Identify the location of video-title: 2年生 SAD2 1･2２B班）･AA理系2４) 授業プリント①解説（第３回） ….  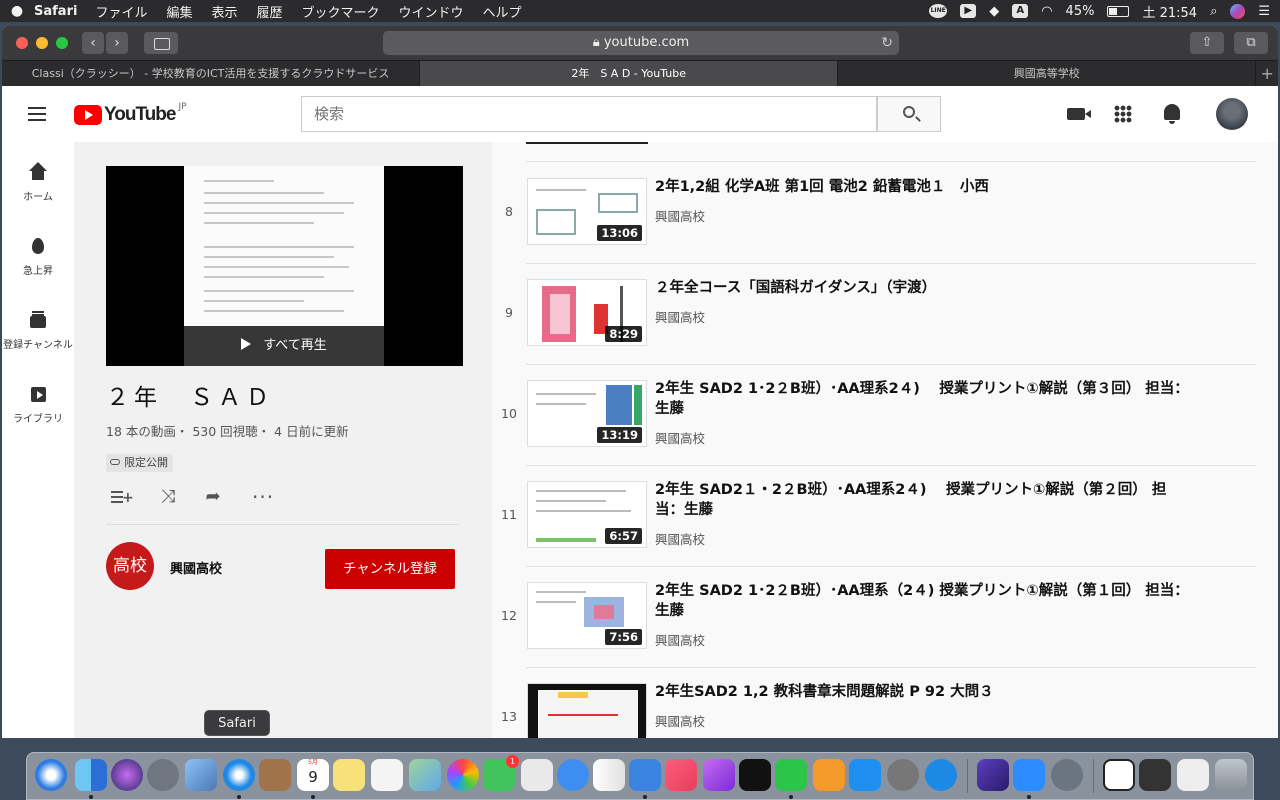
(925, 399).